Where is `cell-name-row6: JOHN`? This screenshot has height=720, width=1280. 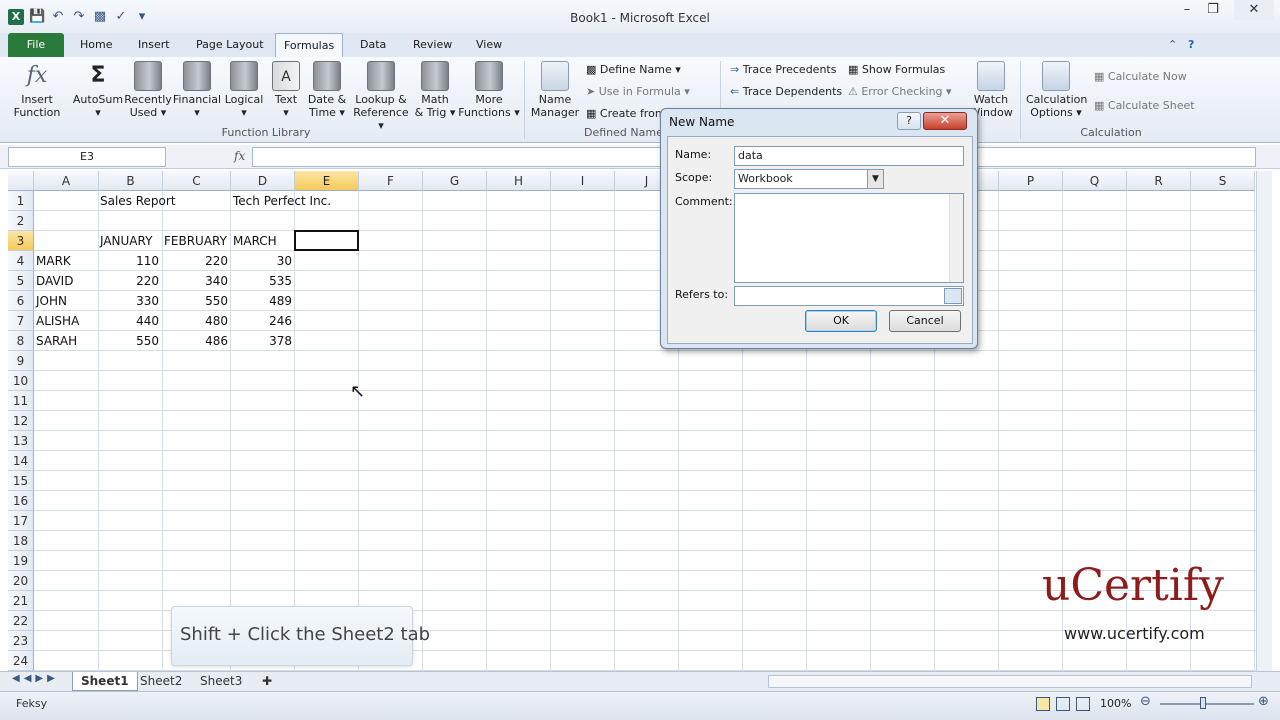
cell-name-row6: JOHN is located at coordinates (66, 301).